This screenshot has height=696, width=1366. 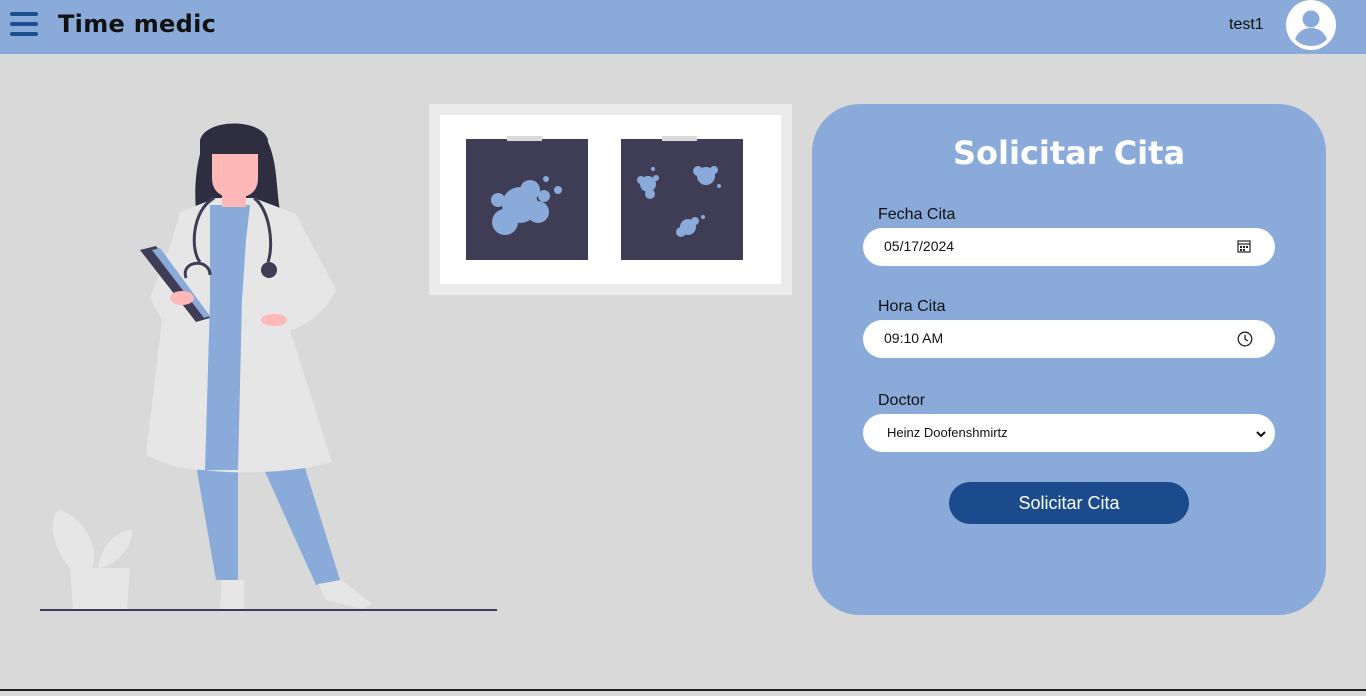 What do you see at coordinates (1245, 247) in the screenshot?
I see `calendar-icon` at bounding box center [1245, 247].